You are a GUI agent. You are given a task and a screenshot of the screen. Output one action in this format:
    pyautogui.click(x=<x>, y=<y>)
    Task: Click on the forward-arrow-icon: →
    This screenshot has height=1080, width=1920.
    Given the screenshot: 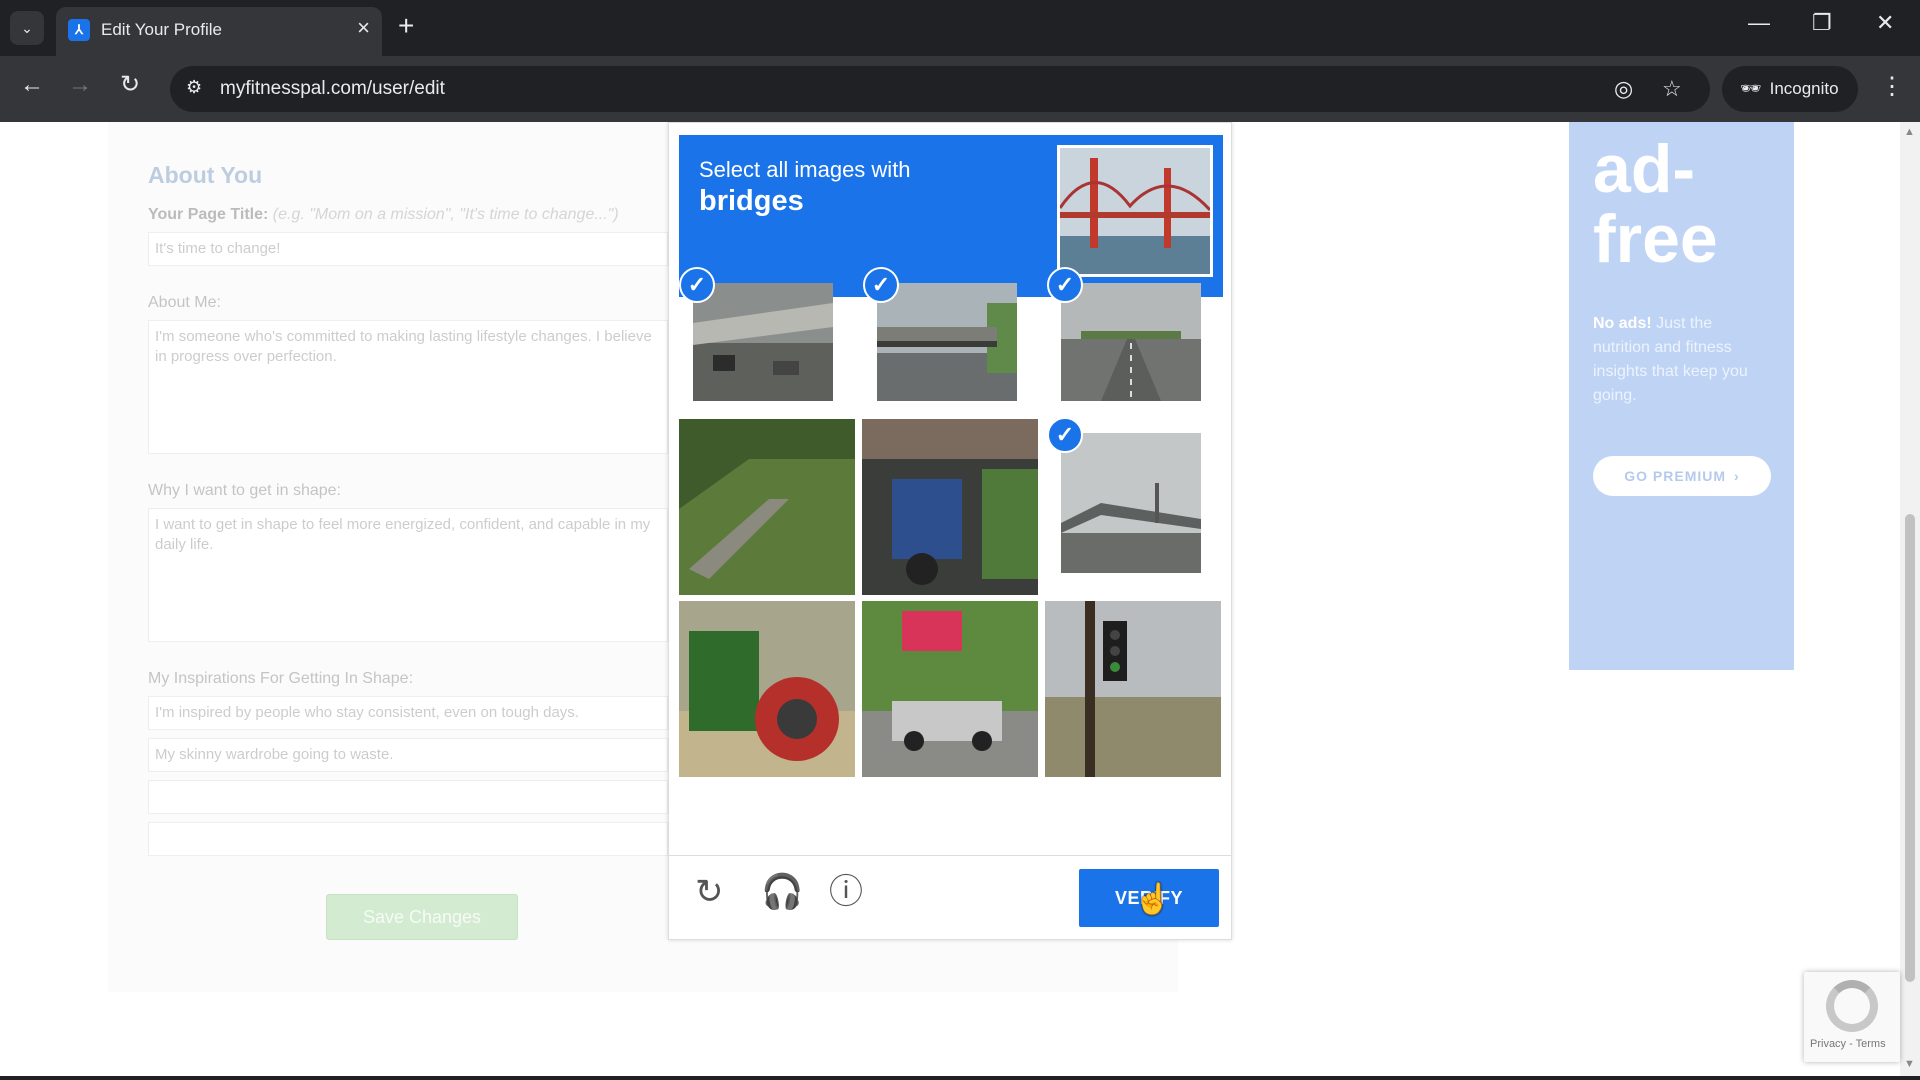 What is the action you would take?
    pyautogui.click(x=80, y=85)
    